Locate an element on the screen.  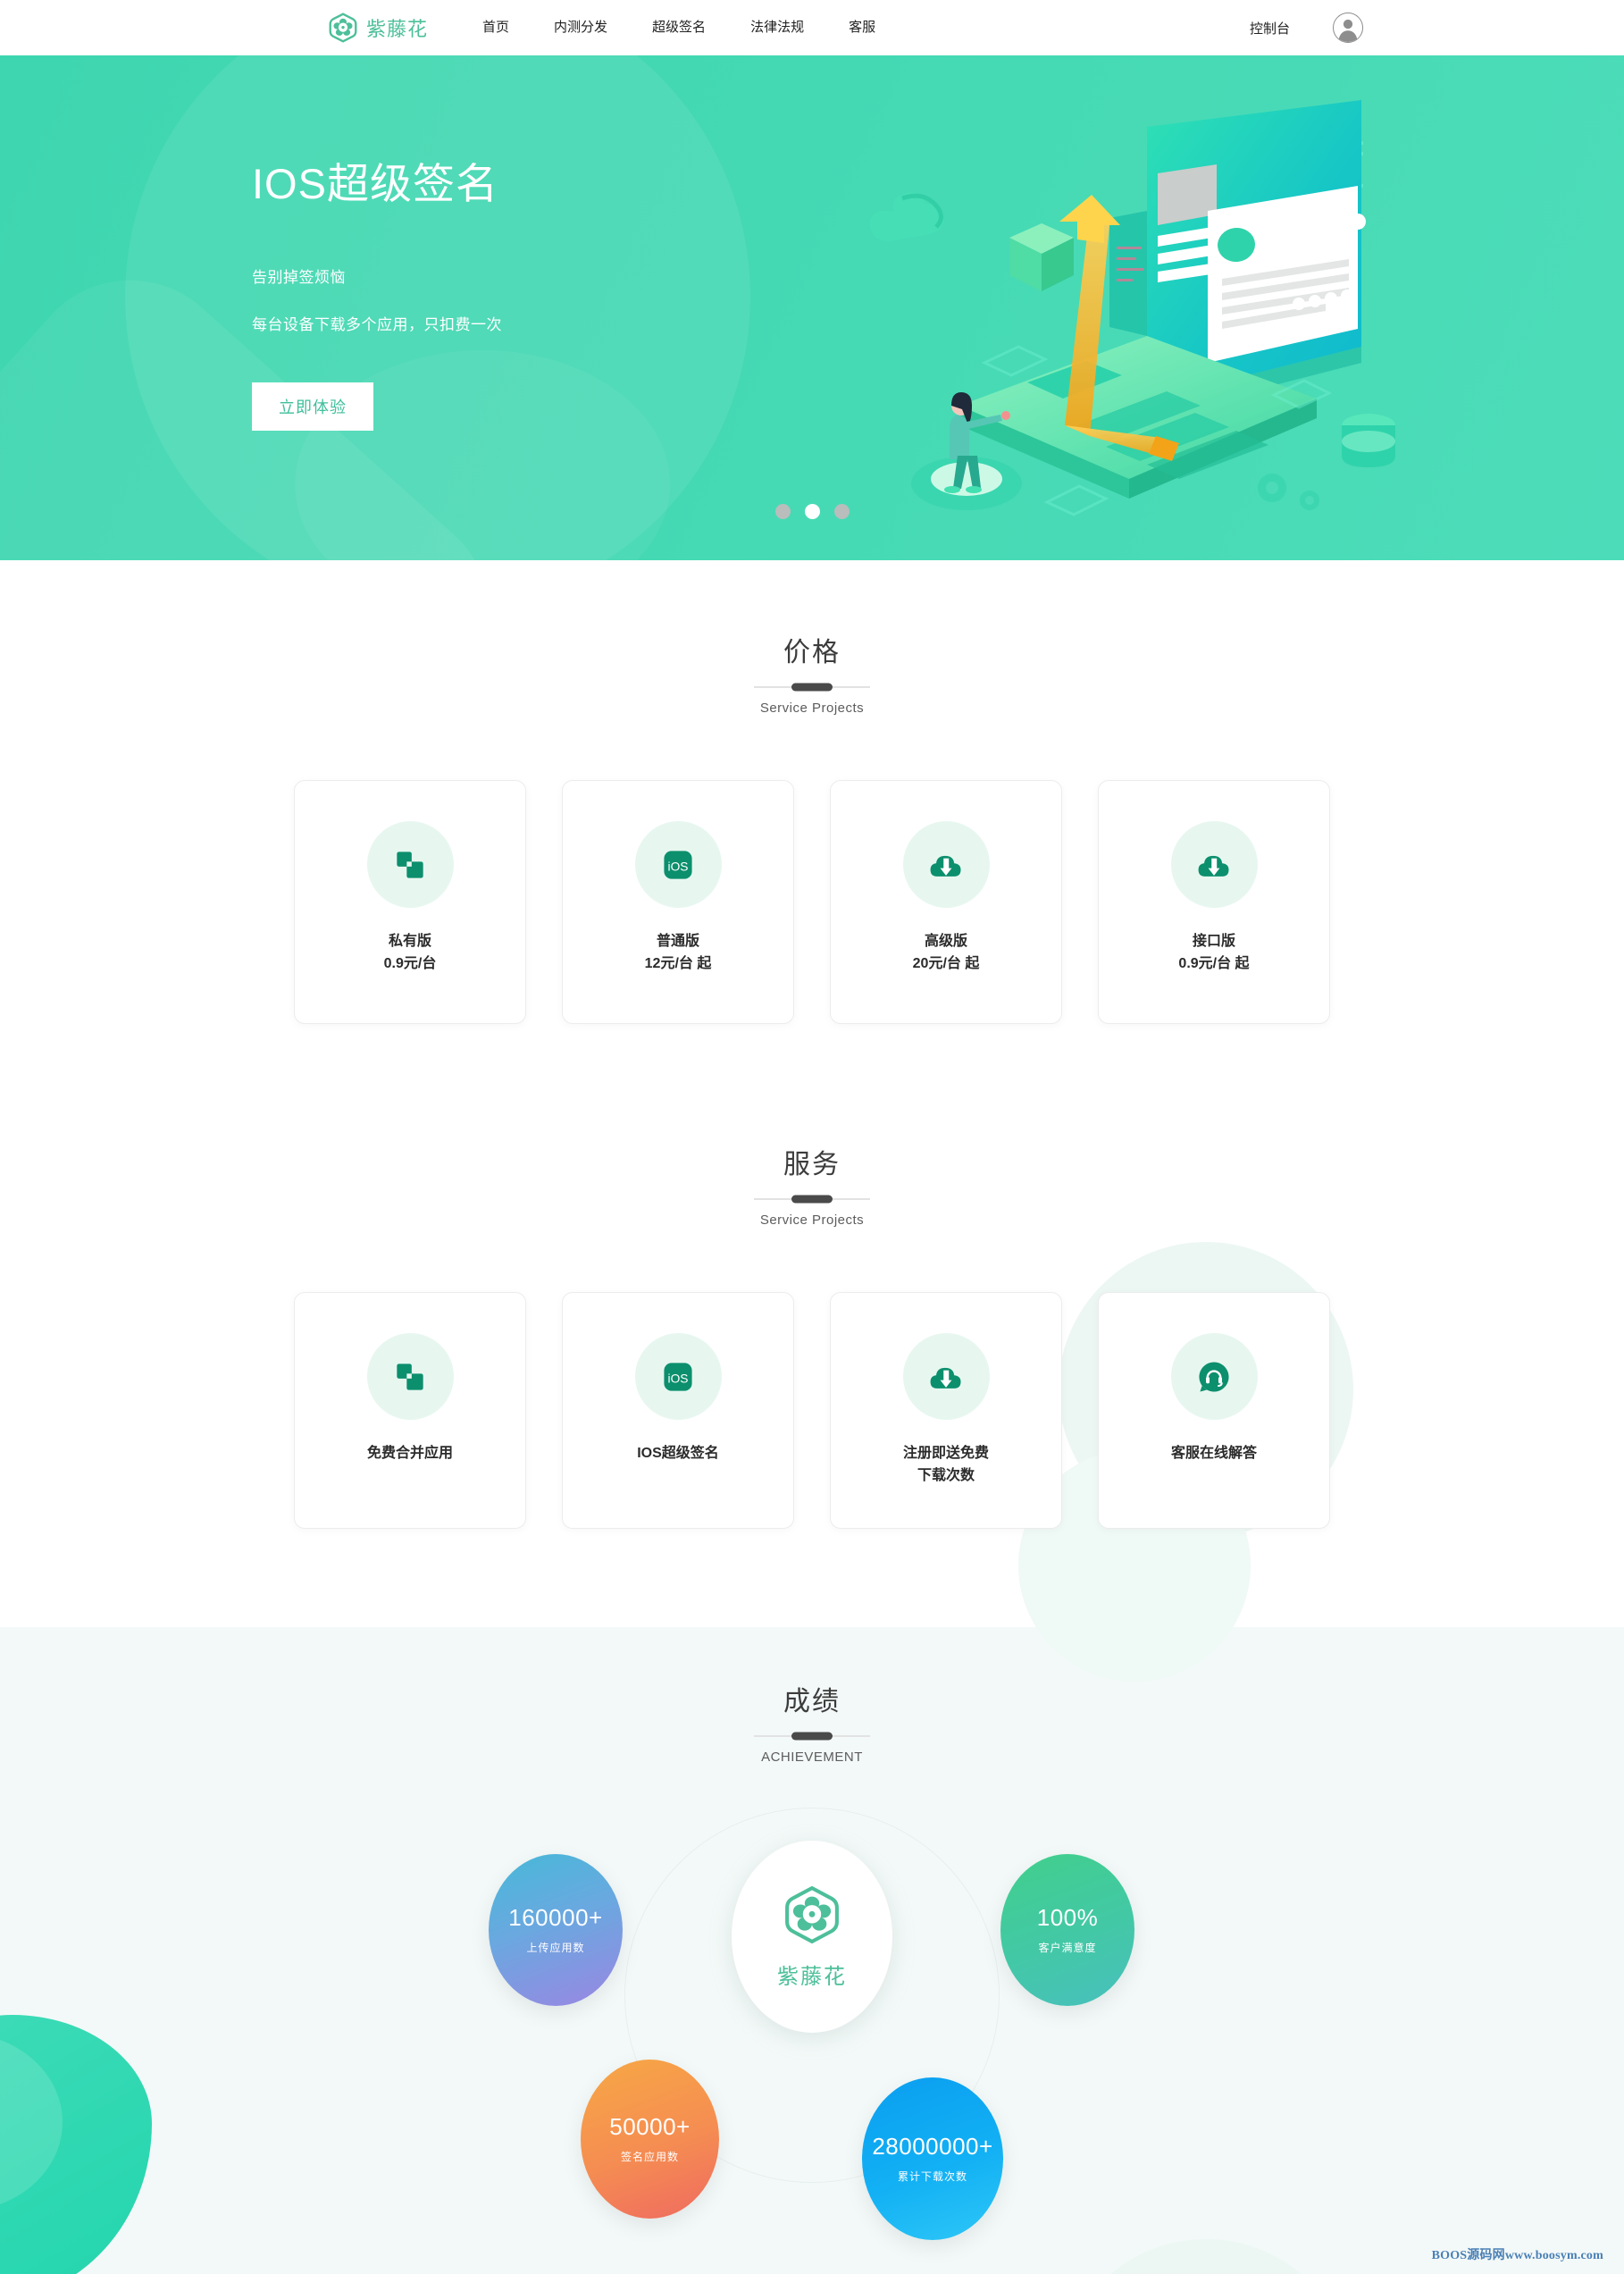
hero-subtitle-1: 告别掉签烦恼 is located at coordinates (299, 277).